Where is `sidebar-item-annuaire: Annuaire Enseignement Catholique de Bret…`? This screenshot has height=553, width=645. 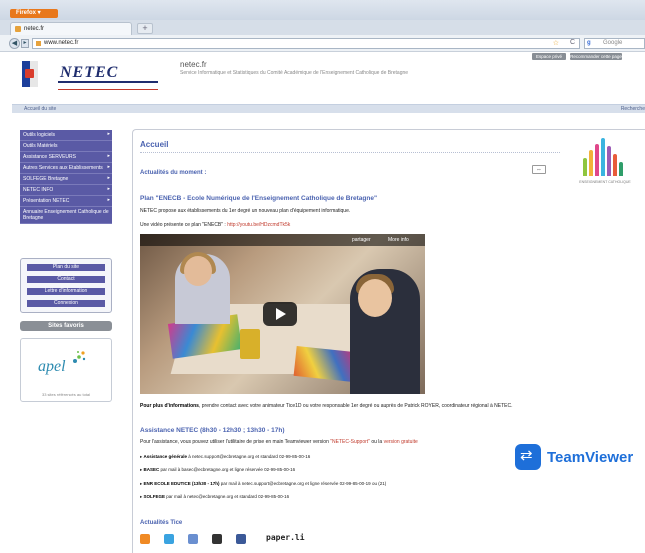 sidebar-item-annuaire: Annuaire Enseignement Catholique de Bret… is located at coordinates (66, 215).